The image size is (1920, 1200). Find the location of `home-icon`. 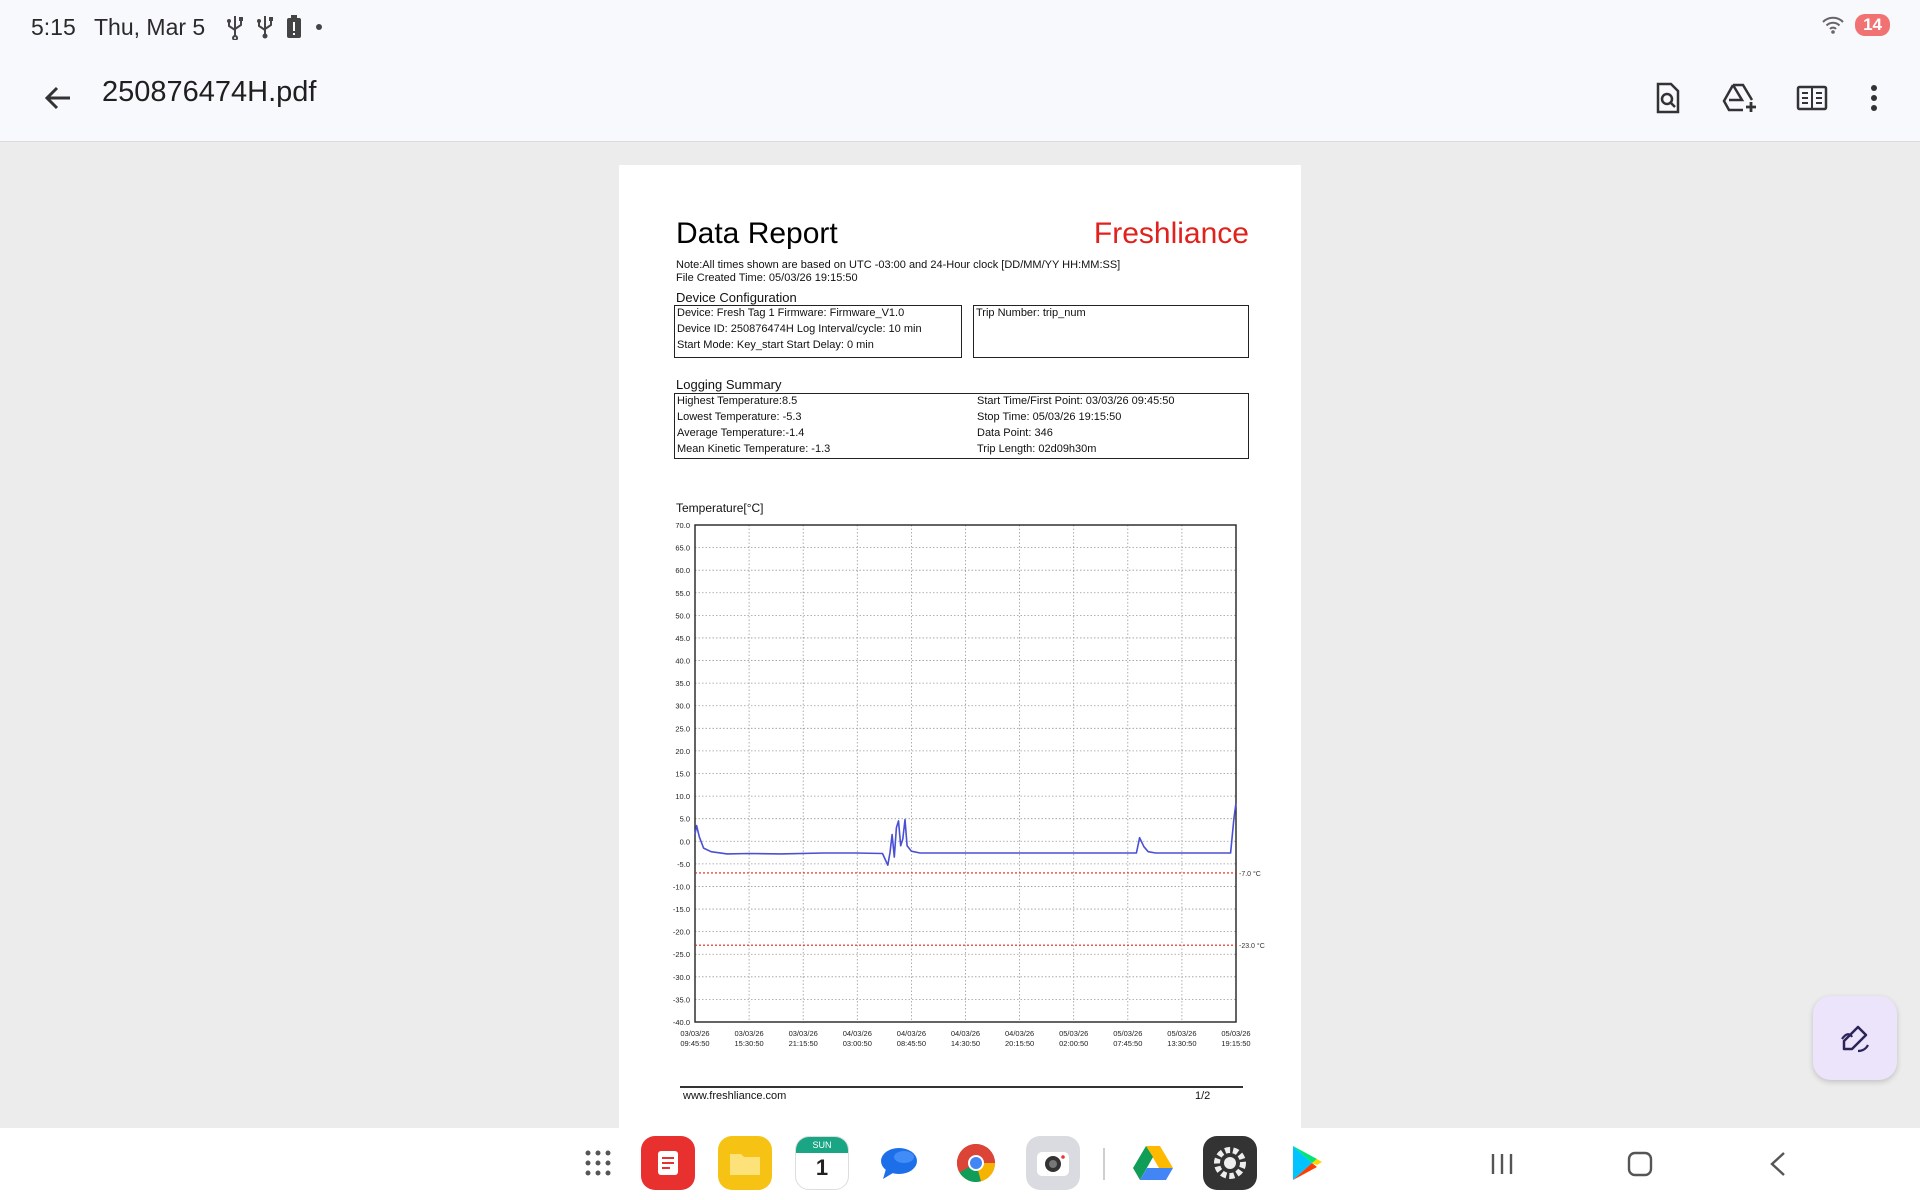

home-icon is located at coordinates (1640, 1164).